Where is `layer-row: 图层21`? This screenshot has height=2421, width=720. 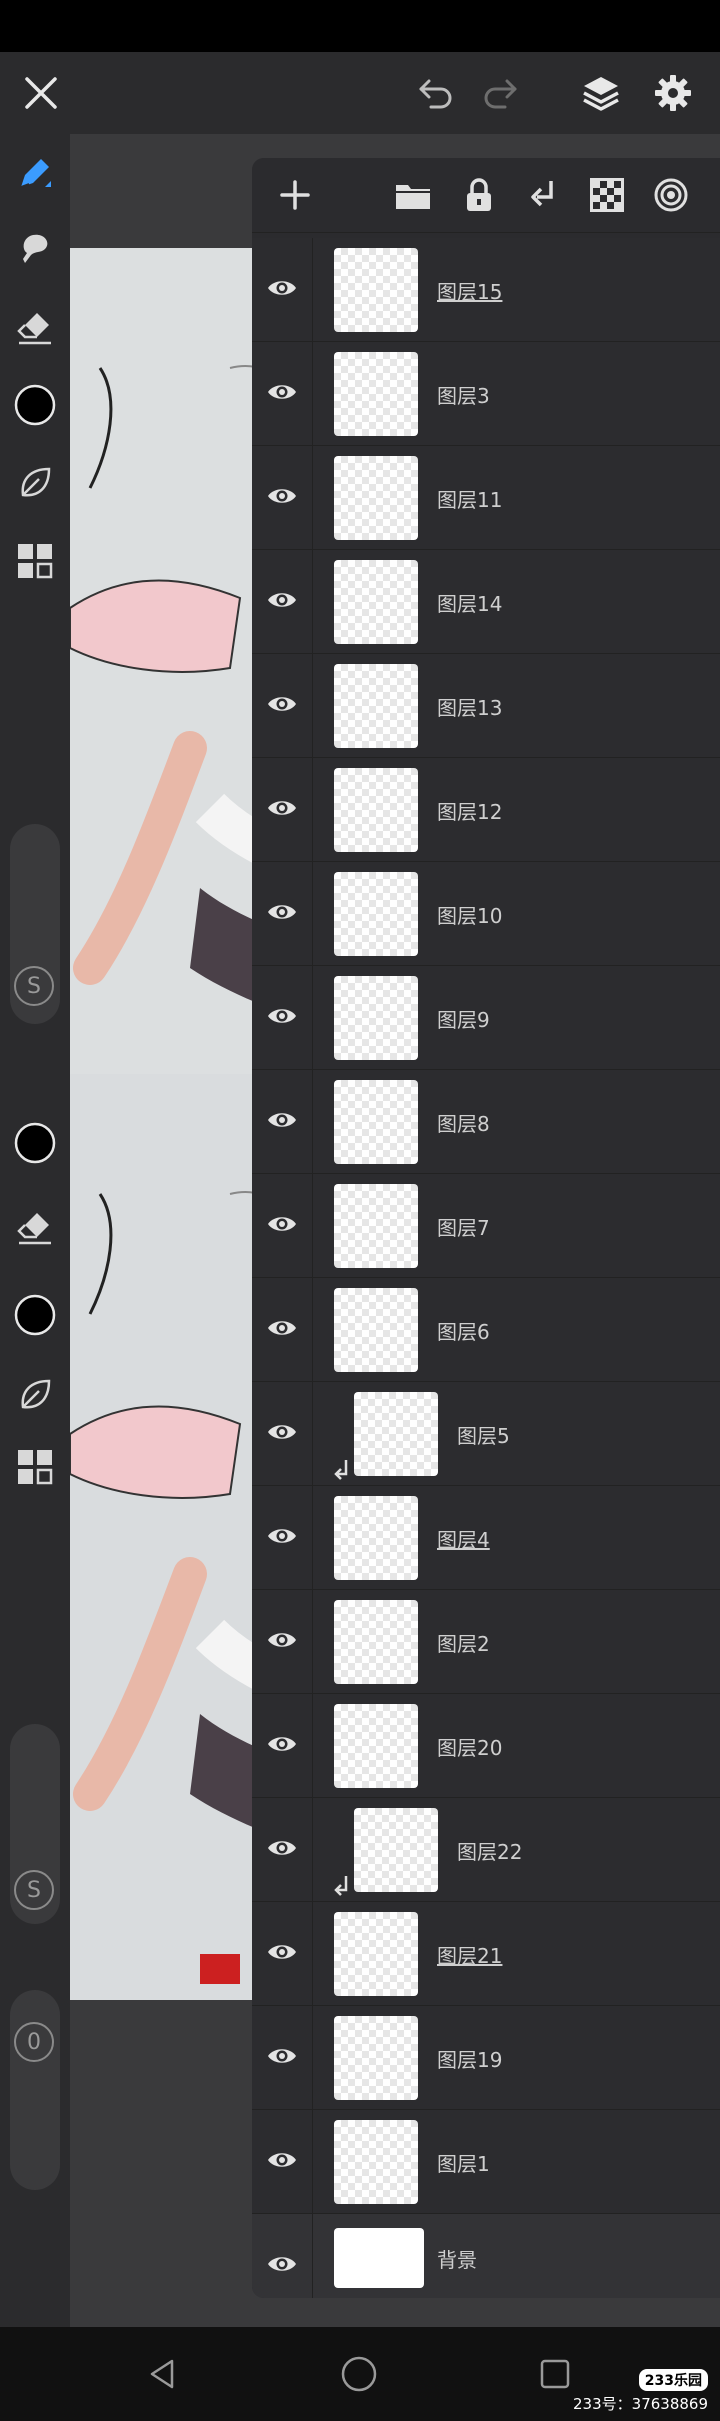 layer-row: 图层21 is located at coordinates (486, 1954).